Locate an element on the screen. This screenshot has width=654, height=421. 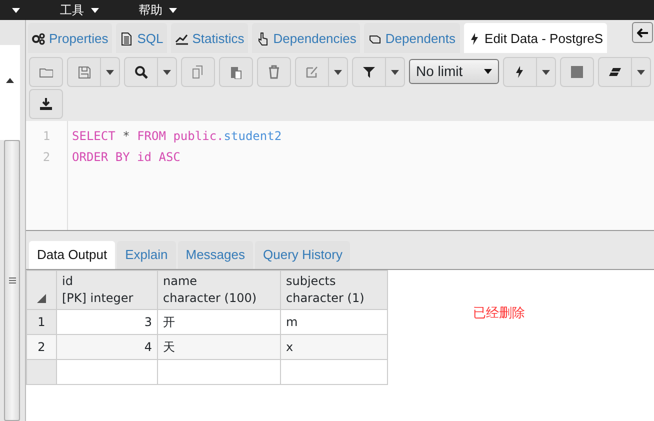
line-number: 2 is located at coordinates (47, 157).